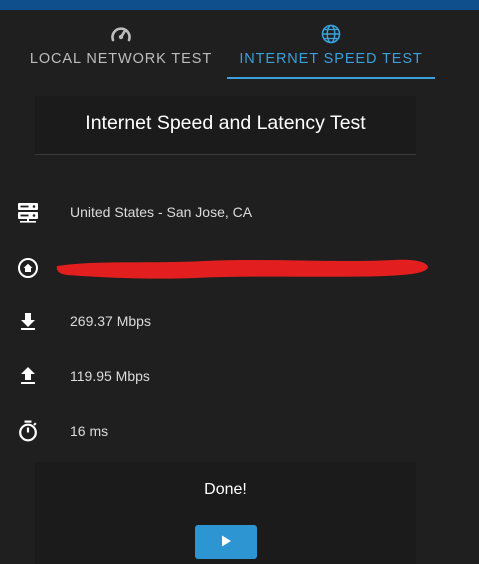  I want to click on card-title: Internet Speed and Latency Test, so click(225, 123).